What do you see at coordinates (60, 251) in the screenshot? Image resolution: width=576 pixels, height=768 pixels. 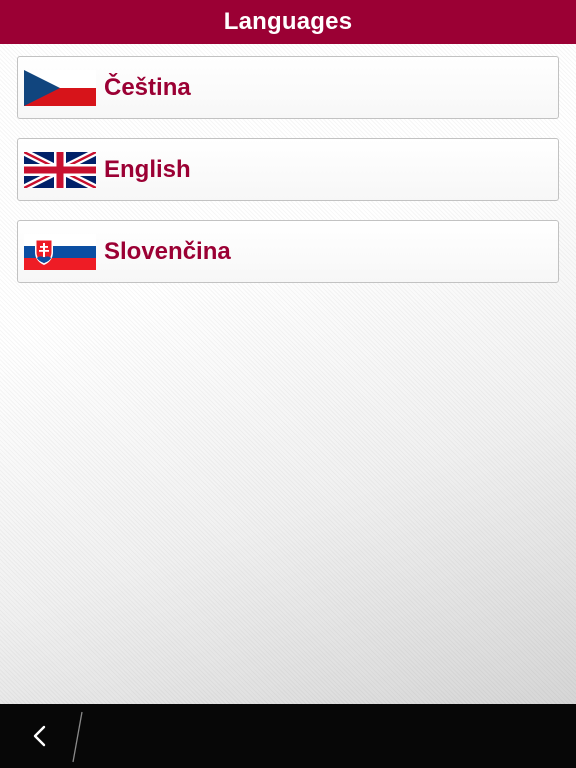 I see `slovak-flag-icon` at bounding box center [60, 251].